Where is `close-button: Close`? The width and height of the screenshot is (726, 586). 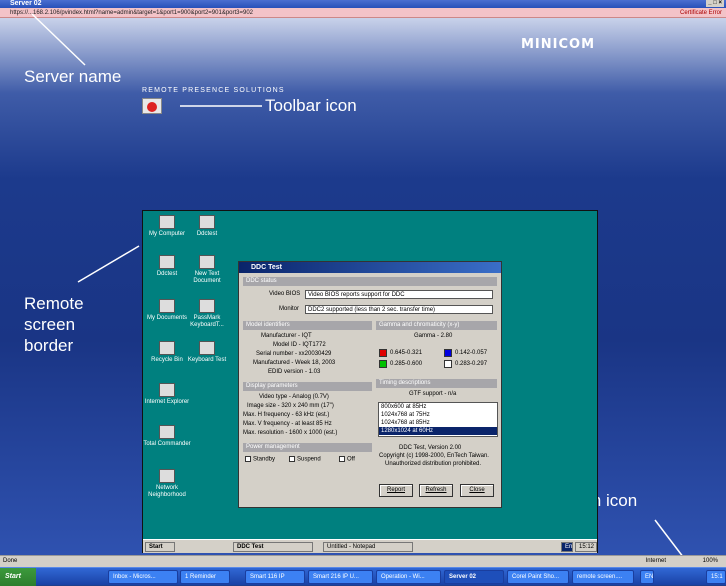 close-button: Close is located at coordinates (477, 490).